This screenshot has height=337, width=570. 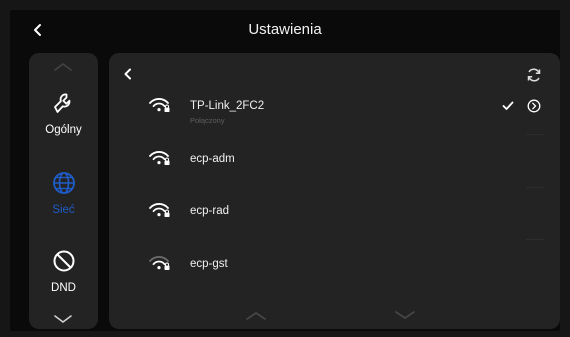 What do you see at coordinates (534, 75) in the screenshot?
I see `refresh-icon` at bounding box center [534, 75].